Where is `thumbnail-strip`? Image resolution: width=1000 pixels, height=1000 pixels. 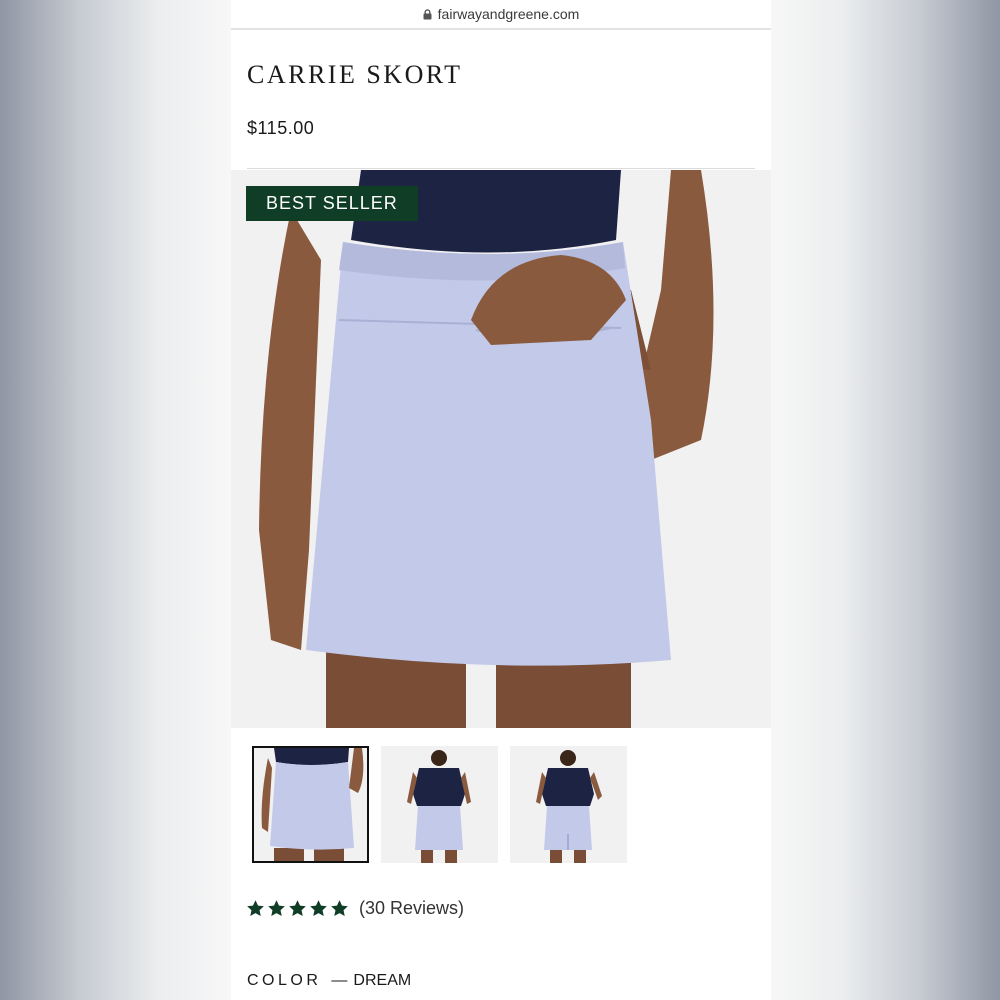 thumbnail-strip is located at coordinates (439, 804).